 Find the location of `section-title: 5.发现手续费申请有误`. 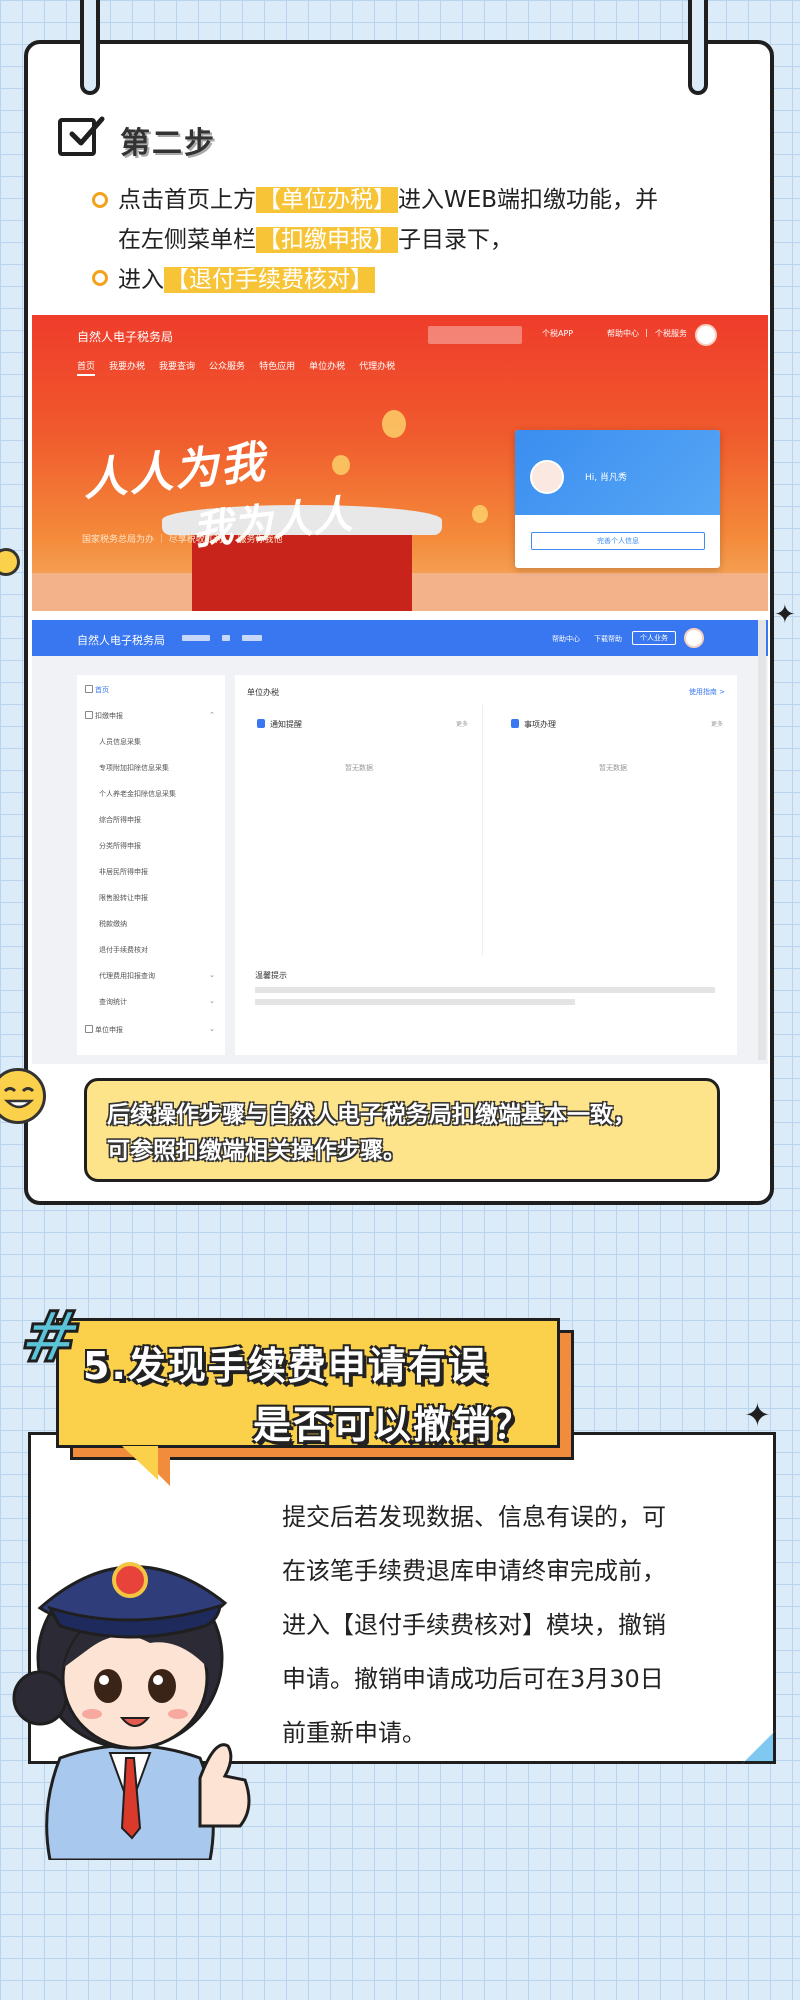

section-title: 5.发现手续费申请有误 is located at coordinates (285, 1366).